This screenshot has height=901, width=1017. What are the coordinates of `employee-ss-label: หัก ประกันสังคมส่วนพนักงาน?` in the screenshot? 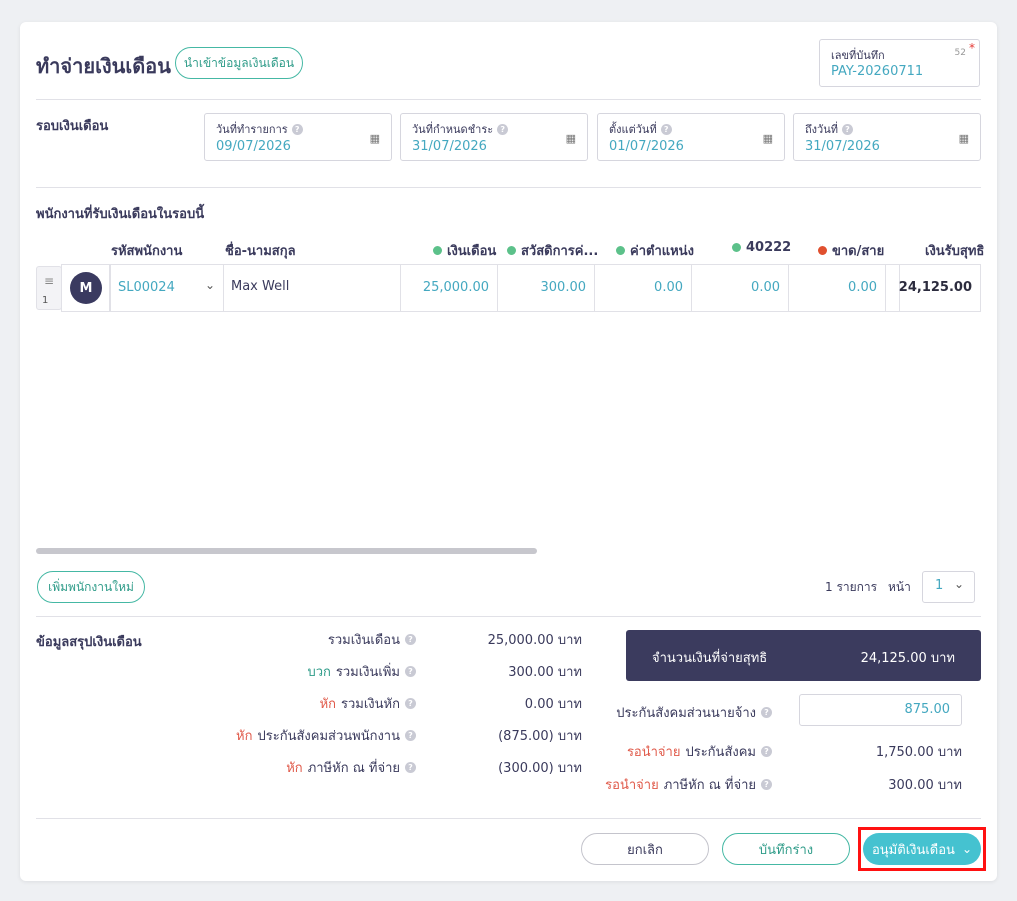 It's located at (326, 735).